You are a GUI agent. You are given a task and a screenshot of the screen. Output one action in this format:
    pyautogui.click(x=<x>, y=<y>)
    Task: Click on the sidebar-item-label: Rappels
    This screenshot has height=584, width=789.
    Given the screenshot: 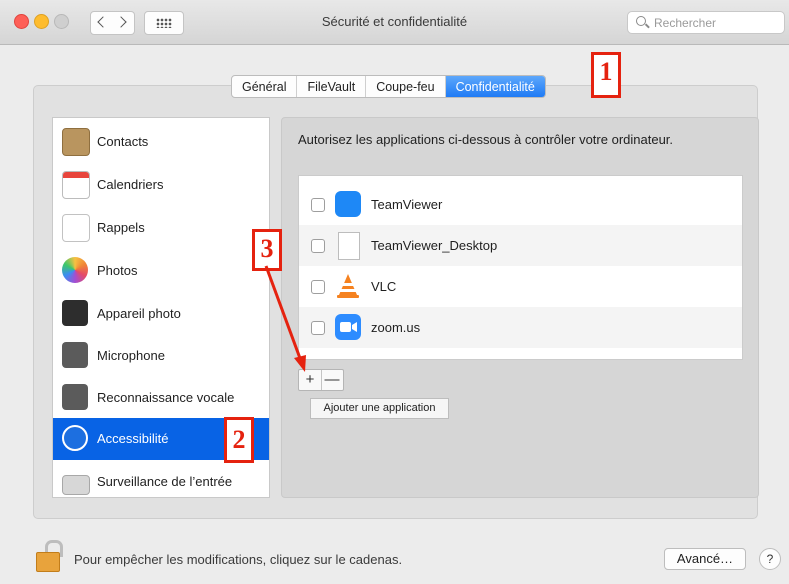 What is the action you would take?
    pyautogui.click(x=121, y=227)
    